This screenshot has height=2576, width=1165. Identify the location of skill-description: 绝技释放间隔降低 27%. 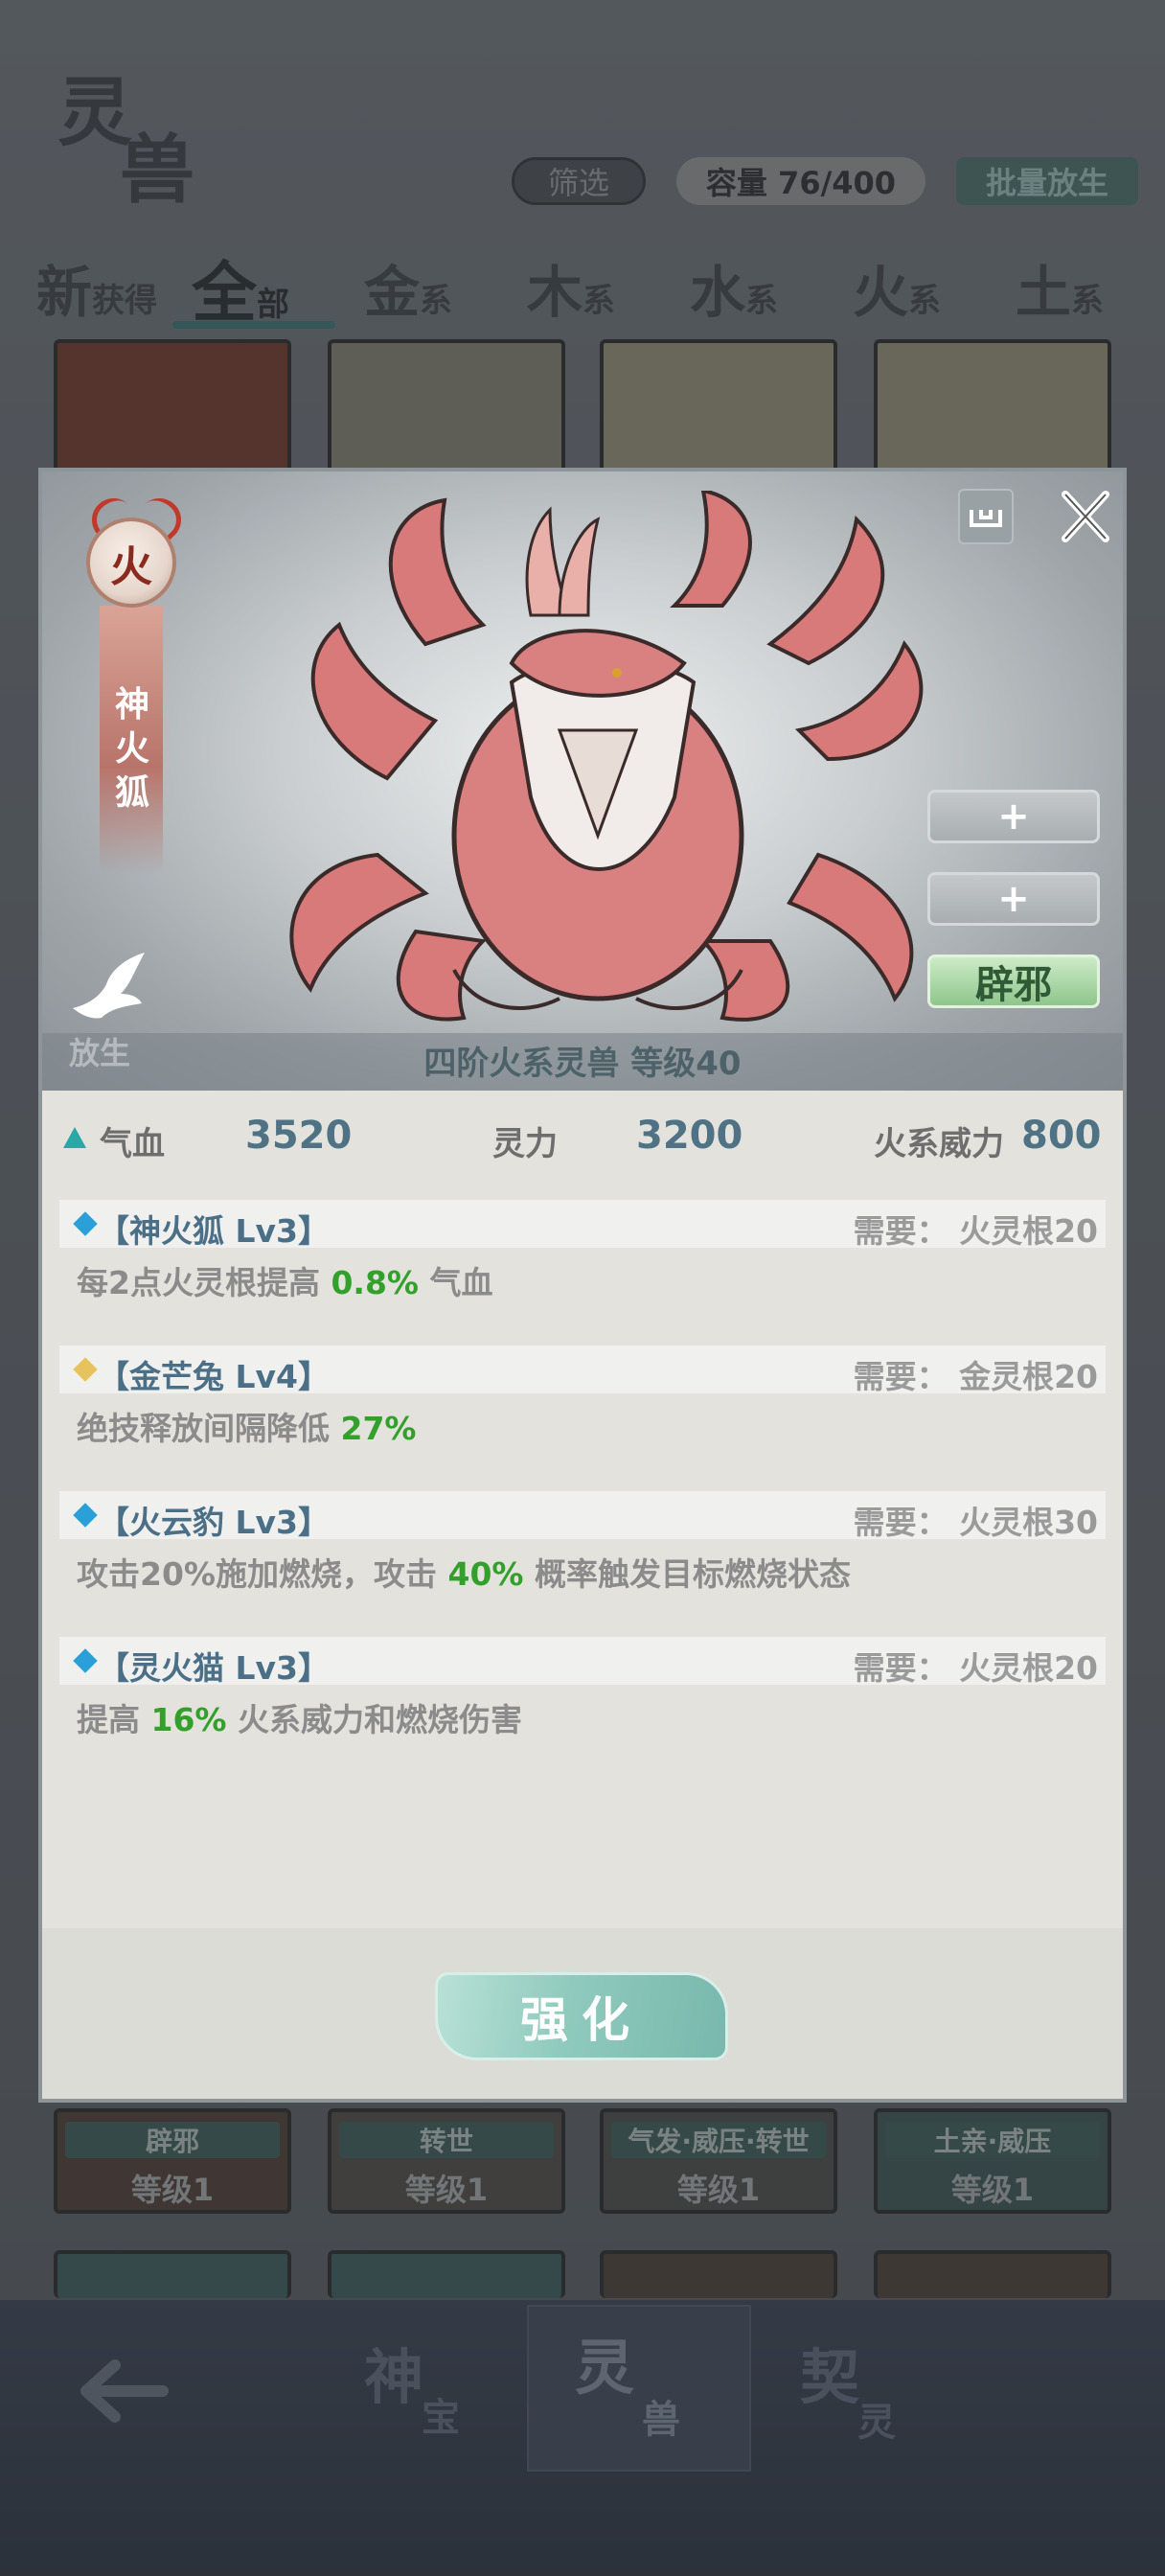
(247, 1428).